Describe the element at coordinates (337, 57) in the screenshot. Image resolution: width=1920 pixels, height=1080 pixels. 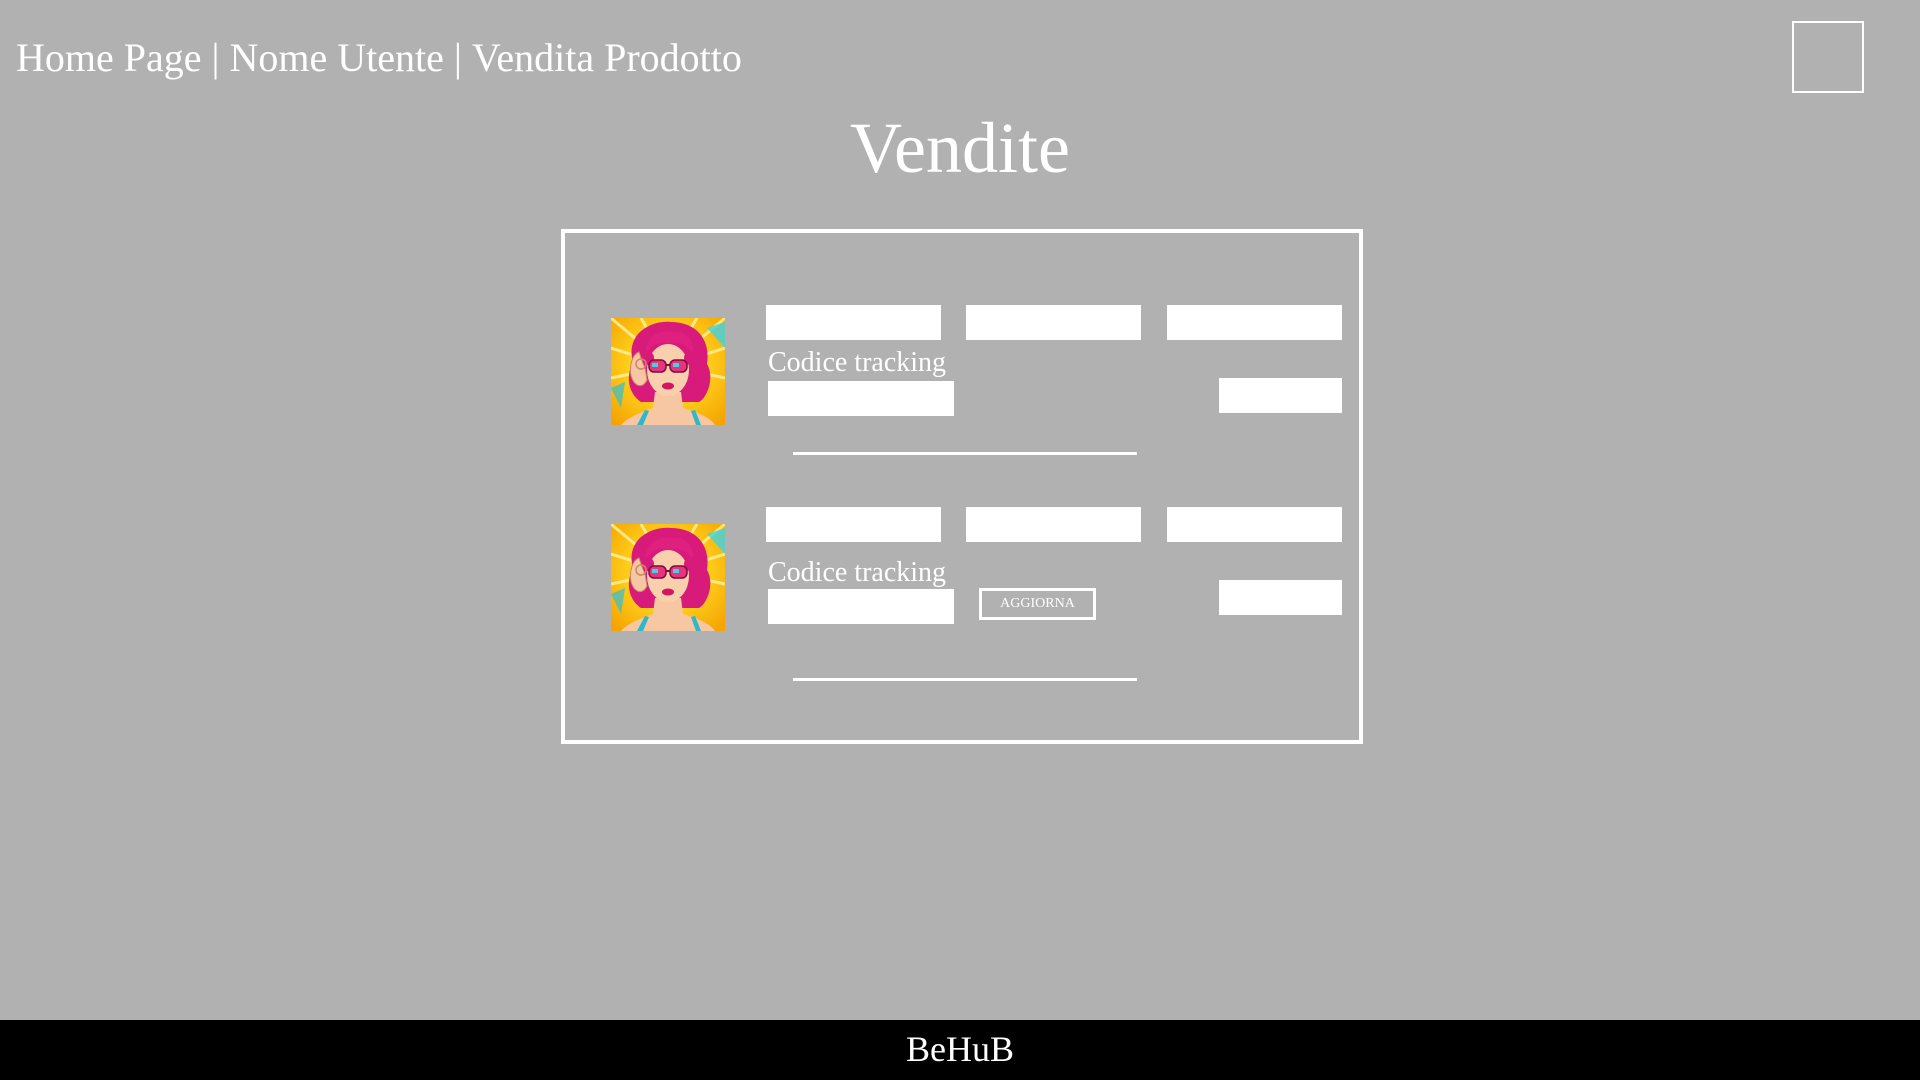
I see `breadcrumb-user-link: Nome Utente` at that location.